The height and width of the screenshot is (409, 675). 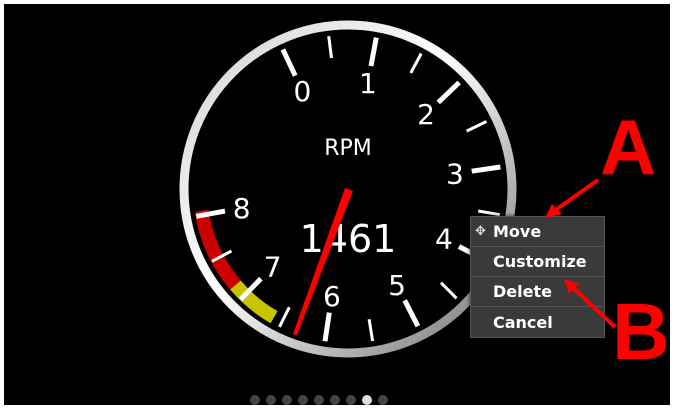 I want to click on gauge-title: RPM, so click(x=348, y=148).